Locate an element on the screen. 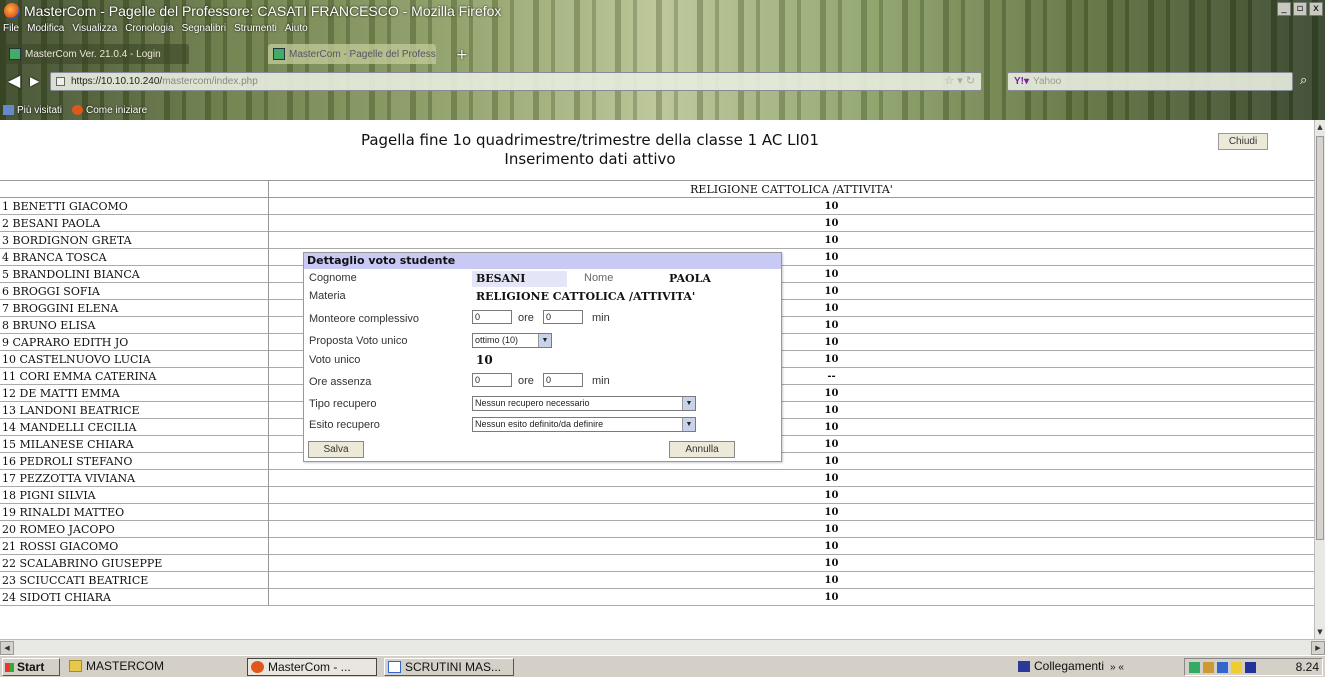  menu-segnalibri: Segnalibri is located at coordinates (204, 31).